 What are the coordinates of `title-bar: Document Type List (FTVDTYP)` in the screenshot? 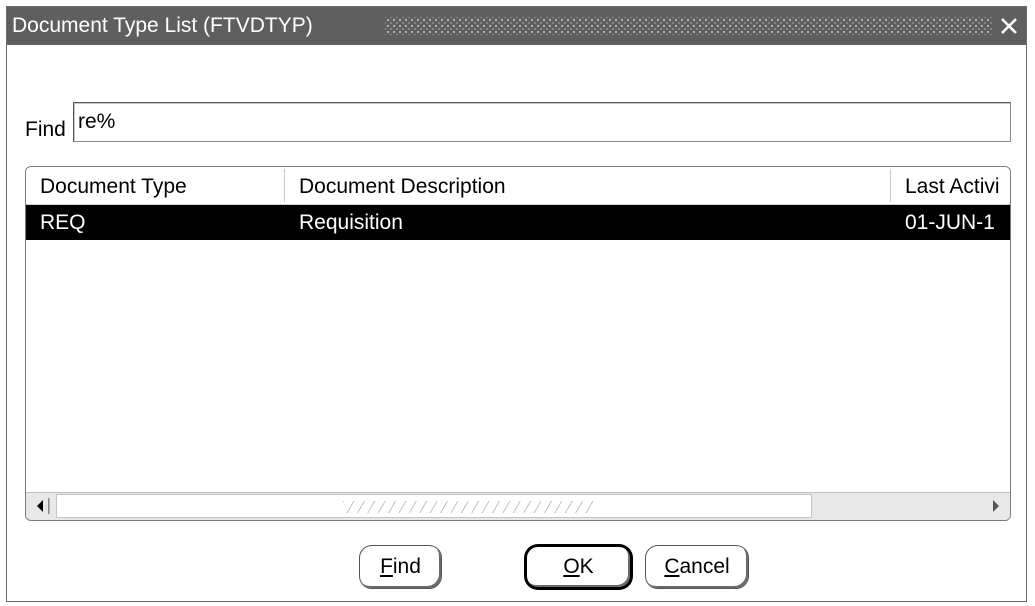 It's located at (516, 26).